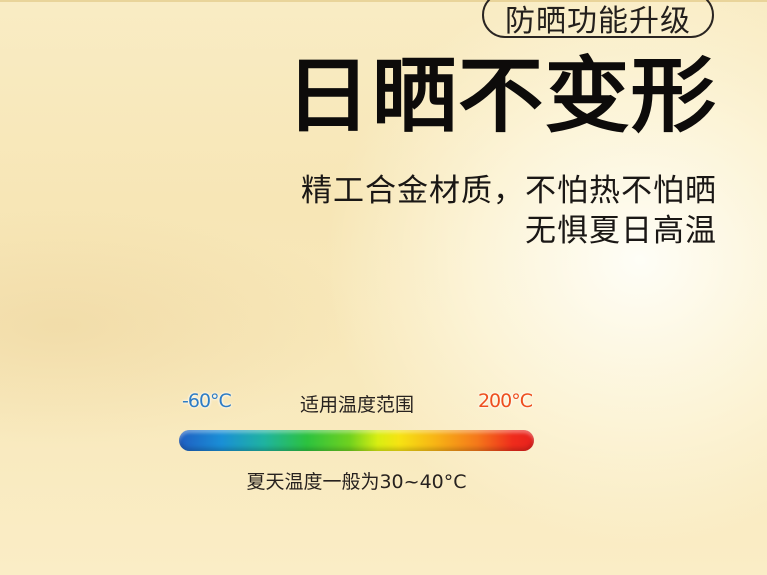 This screenshot has width=767, height=575. Describe the element at coordinates (356, 482) in the screenshot. I see `summer-temperature-note: 夏天温度一般为30~40°C` at that location.